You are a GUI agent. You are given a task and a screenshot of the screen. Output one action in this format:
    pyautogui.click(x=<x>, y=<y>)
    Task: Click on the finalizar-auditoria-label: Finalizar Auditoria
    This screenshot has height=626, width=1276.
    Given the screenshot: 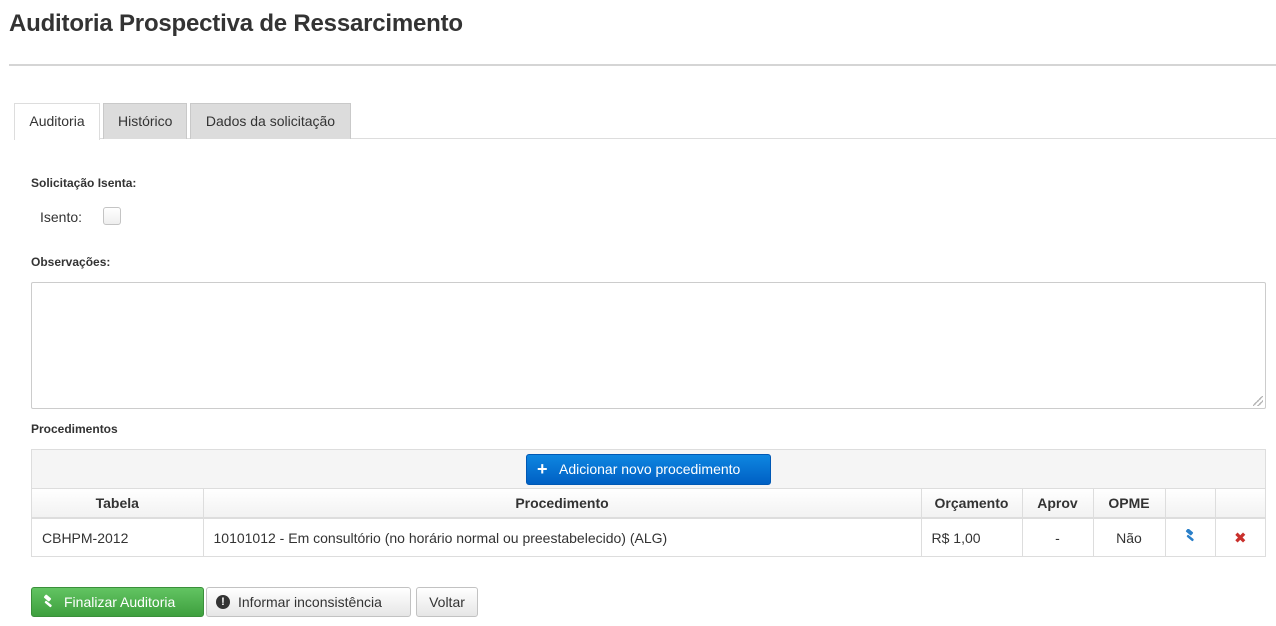 What is the action you would take?
    pyautogui.click(x=120, y=602)
    